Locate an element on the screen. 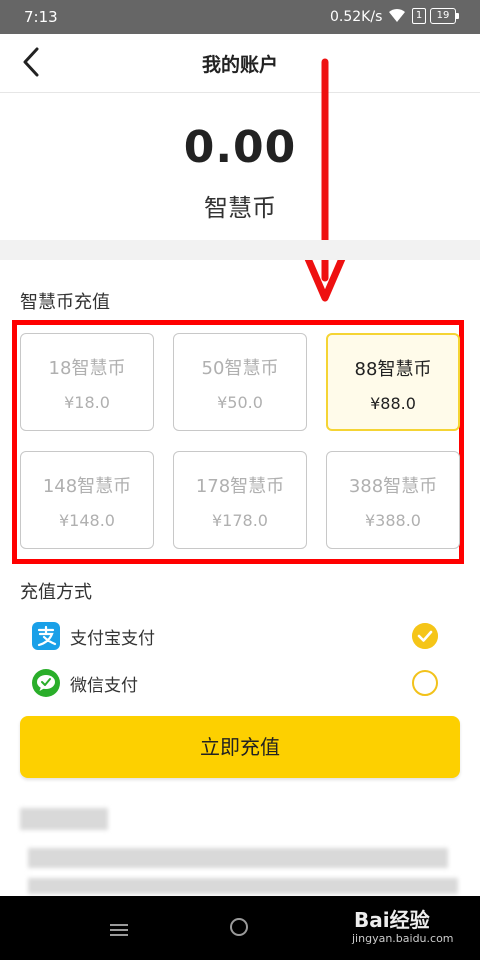 This screenshot has width=480, height=960. option-name: 50智慧币 is located at coordinates (240, 368).